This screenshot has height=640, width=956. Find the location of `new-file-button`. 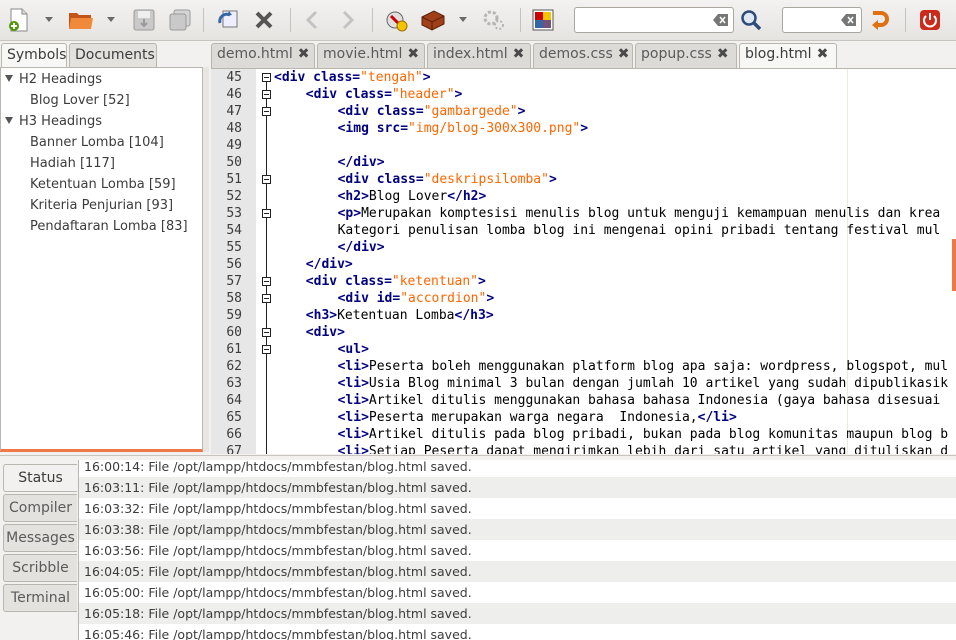

new-file-button is located at coordinates (19, 20).